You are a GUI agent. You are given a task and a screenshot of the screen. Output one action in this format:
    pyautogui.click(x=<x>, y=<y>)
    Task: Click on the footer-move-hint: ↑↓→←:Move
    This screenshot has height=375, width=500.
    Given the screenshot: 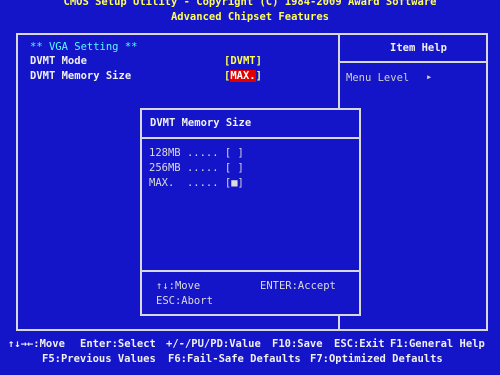 What is the action you would take?
    pyautogui.click(x=36, y=344)
    